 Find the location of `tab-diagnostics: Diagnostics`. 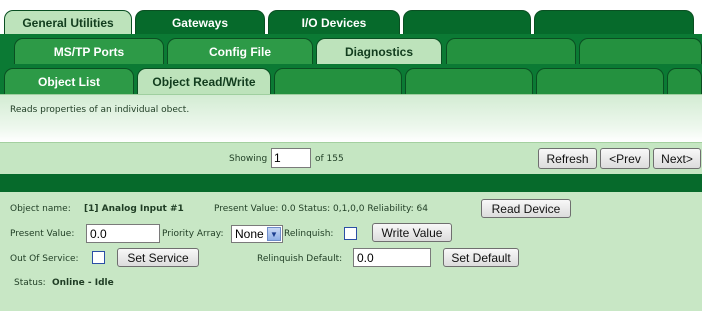

tab-diagnostics: Diagnostics is located at coordinates (379, 51).